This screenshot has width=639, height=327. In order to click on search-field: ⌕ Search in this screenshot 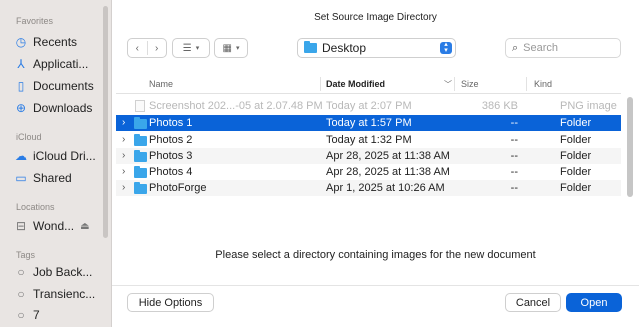, I will do `click(563, 48)`.